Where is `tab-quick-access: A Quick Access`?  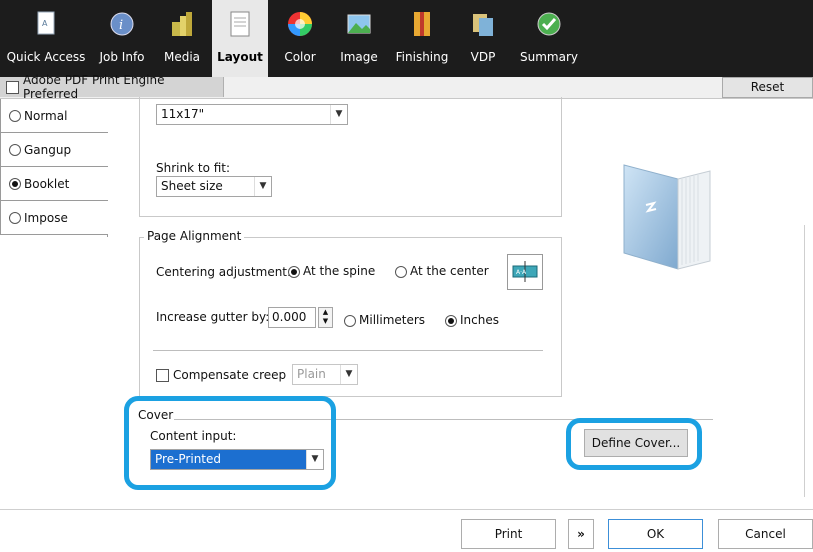
tab-quick-access: A Quick Access is located at coordinates (46, 35).